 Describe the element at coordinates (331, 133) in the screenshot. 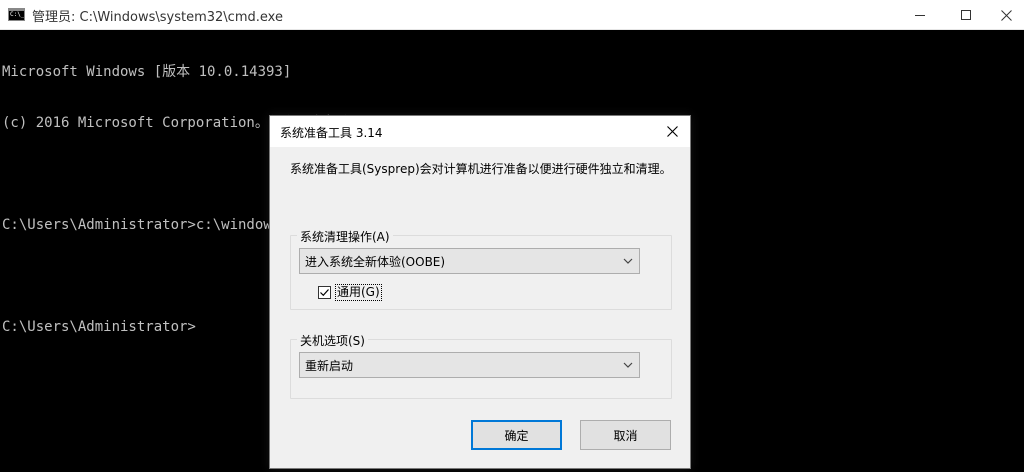

I see `dialog-title: 系统准备工具 3.14` at that location.